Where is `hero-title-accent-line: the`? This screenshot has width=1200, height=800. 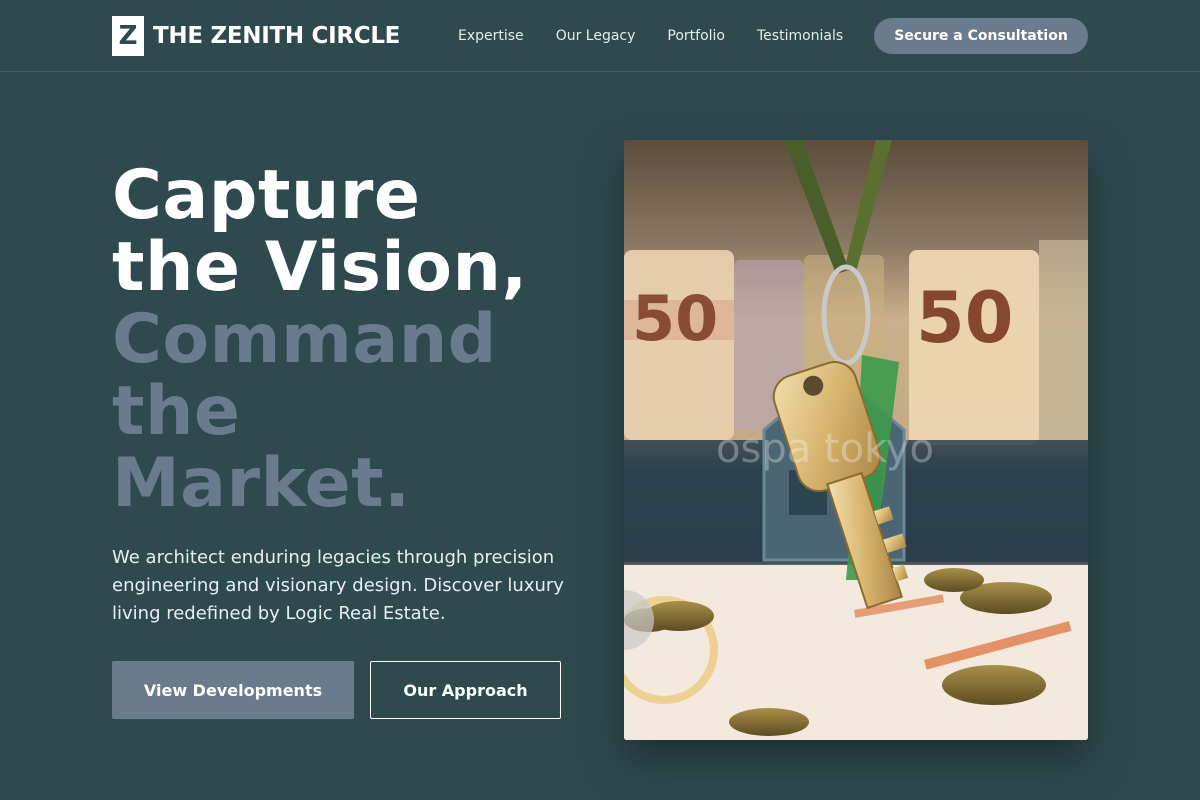 hero-title-accent-line: the is located at coordinates (176, 411).